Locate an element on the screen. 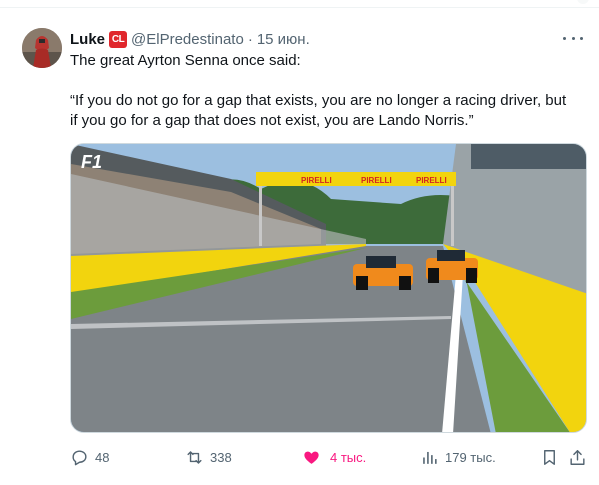  bookmark-icon is located at coordinates (549, 457).